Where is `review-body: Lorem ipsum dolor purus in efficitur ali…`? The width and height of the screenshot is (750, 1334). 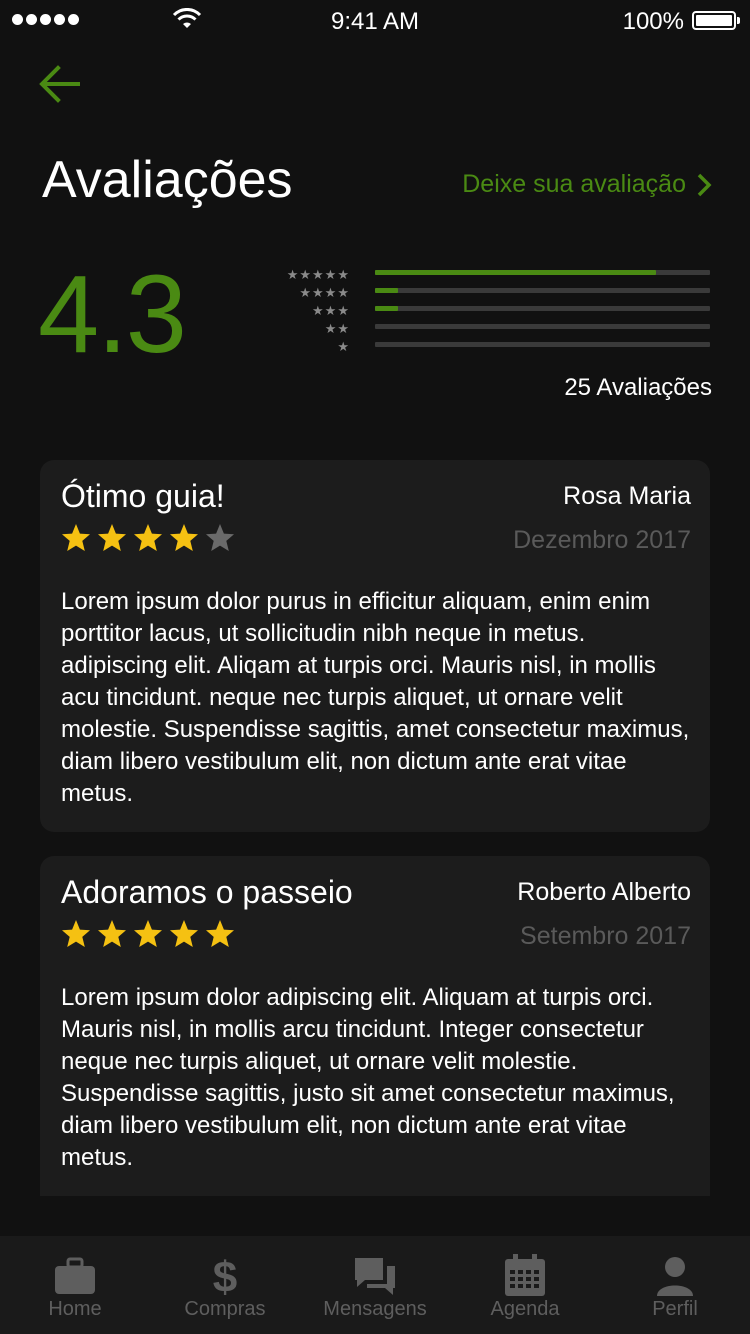
review-body: Lorem ipsum dolor purus in efficitur ali… is located at coordinates (375, 697).